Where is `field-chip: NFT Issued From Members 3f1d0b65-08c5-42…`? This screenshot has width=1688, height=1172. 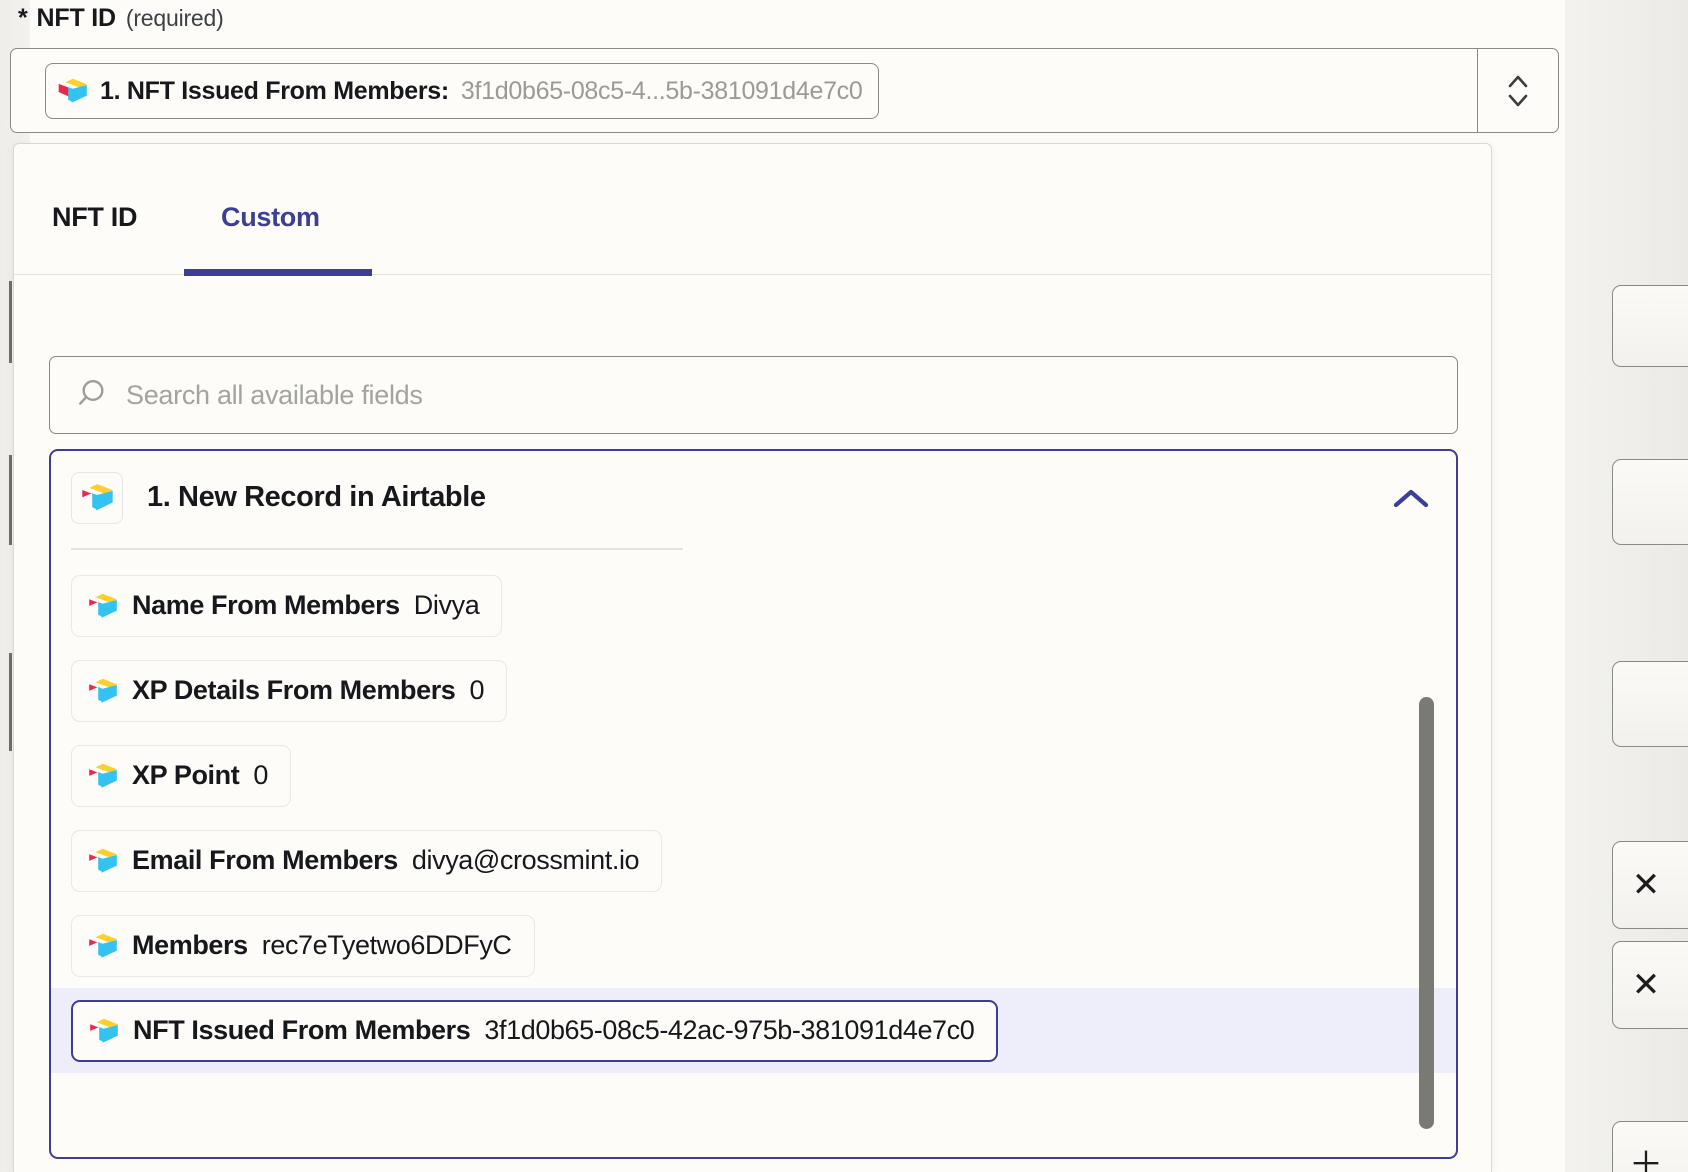 field-chip: NFT Issued From Members 3f1d0b65-08c5-42… is located at coordinates (535, 1030).